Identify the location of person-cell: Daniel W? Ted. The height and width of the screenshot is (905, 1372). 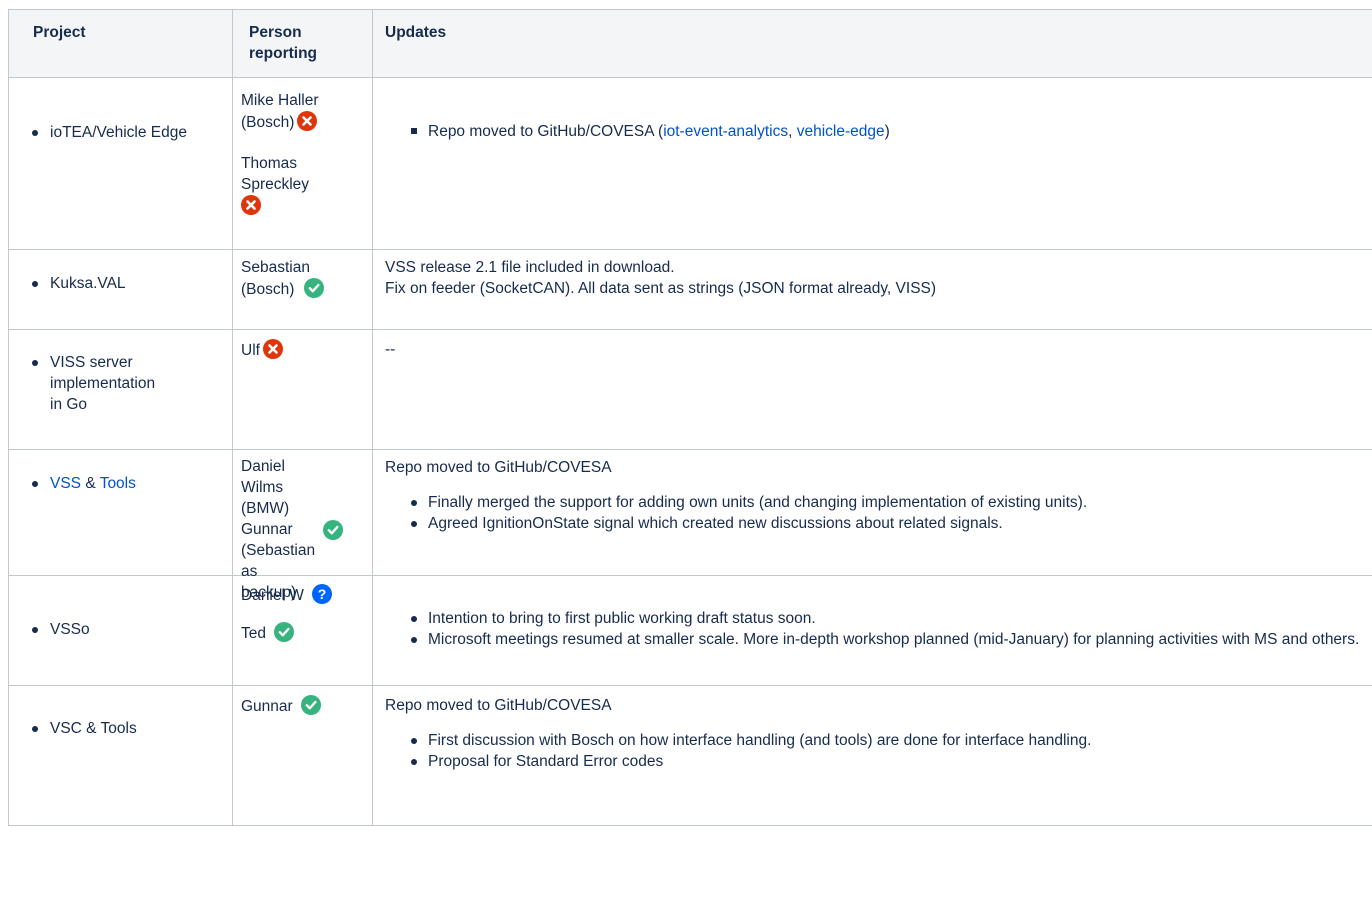
(302, 630).